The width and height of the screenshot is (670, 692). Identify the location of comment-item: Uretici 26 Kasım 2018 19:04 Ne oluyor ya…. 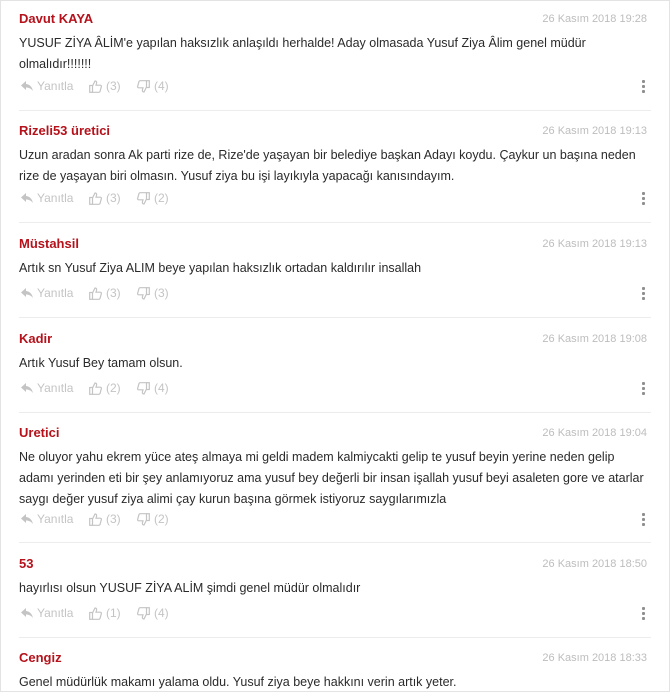
(335, 467).